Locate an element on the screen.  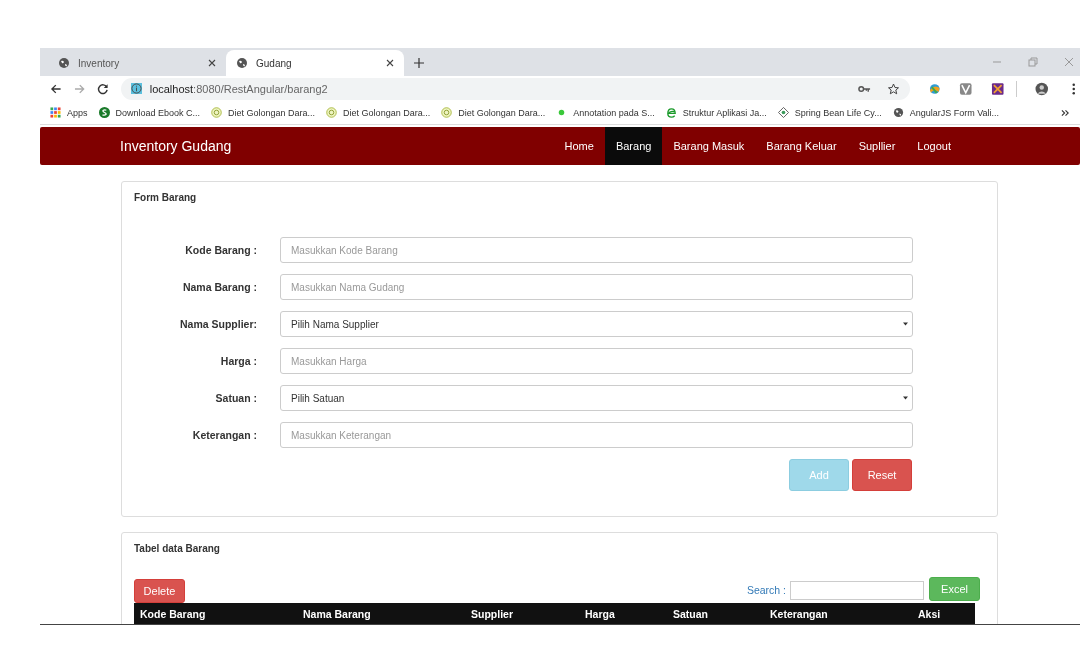
input-field: Masukkan Nama Gudang is located at coordinates (596, 287).